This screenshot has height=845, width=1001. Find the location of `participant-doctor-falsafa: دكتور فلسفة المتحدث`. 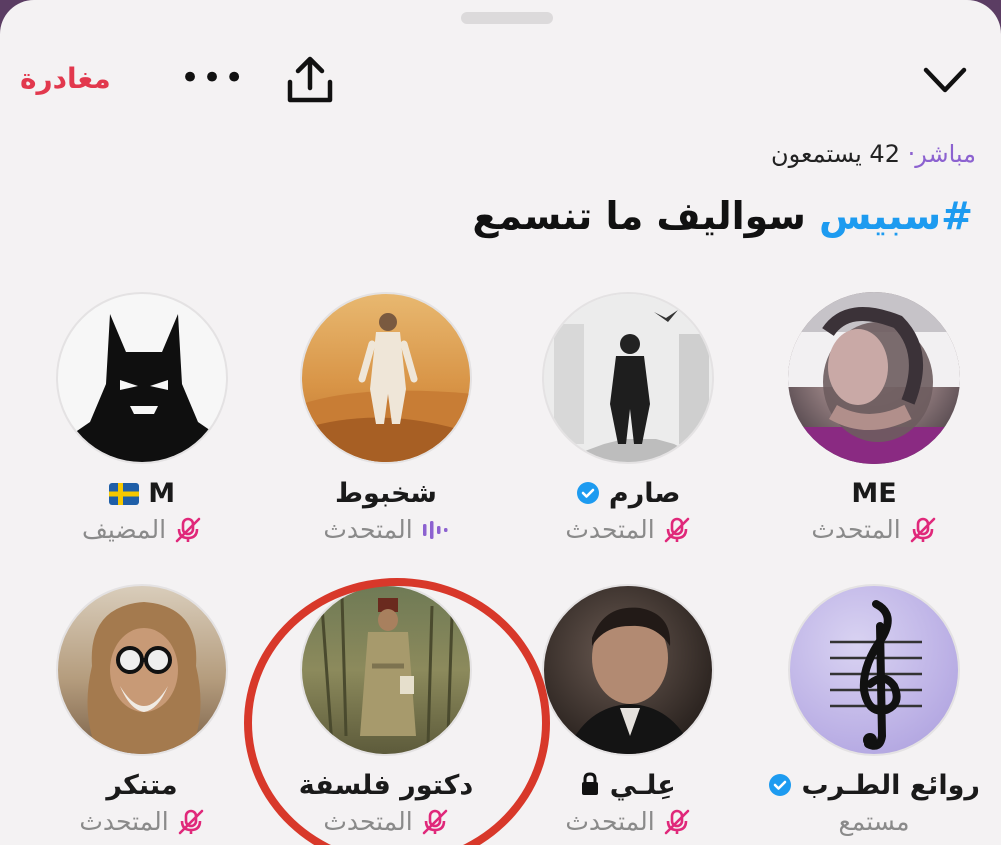

participant-doctor-falsafa: دكتور فلسفة المتحدث is located at coordinates (386, 710).